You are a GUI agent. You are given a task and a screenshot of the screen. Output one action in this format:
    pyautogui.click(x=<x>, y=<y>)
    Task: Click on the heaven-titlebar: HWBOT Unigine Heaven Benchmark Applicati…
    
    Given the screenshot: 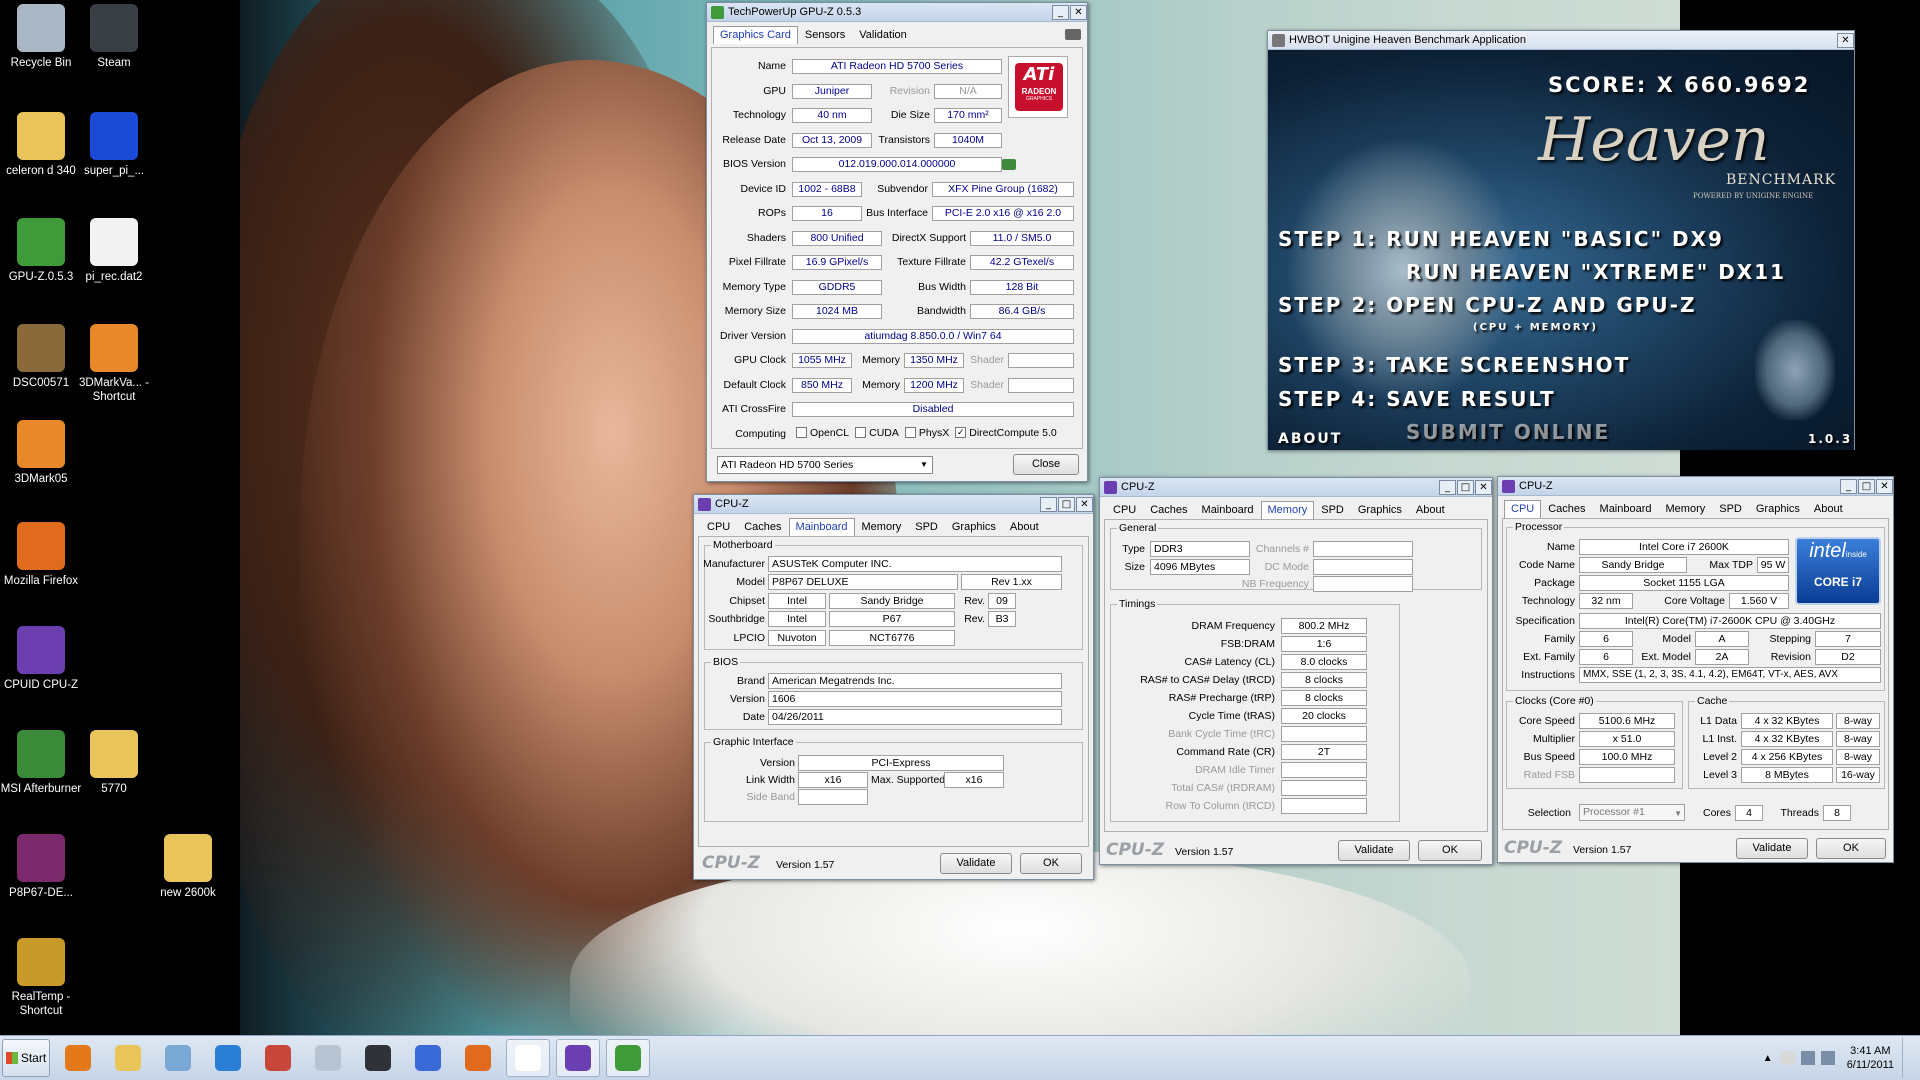 What is the action you would take?
    pyautogui.click(x=1561, y=40)
    